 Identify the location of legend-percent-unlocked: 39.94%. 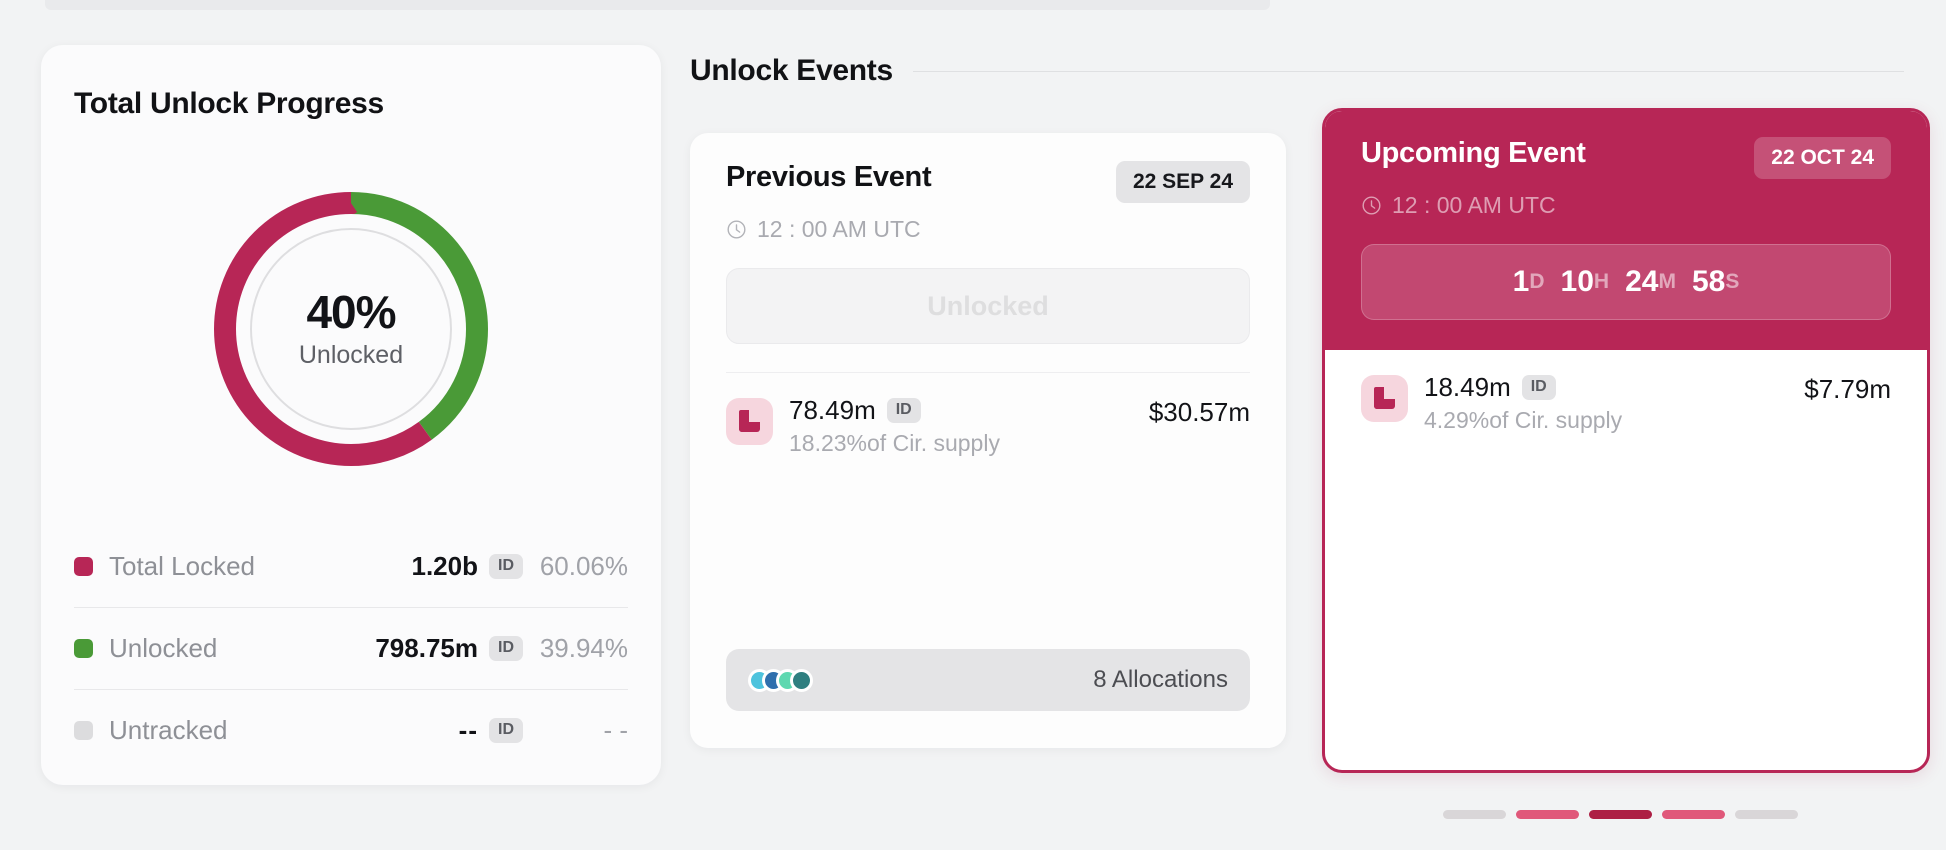
(583, 648).